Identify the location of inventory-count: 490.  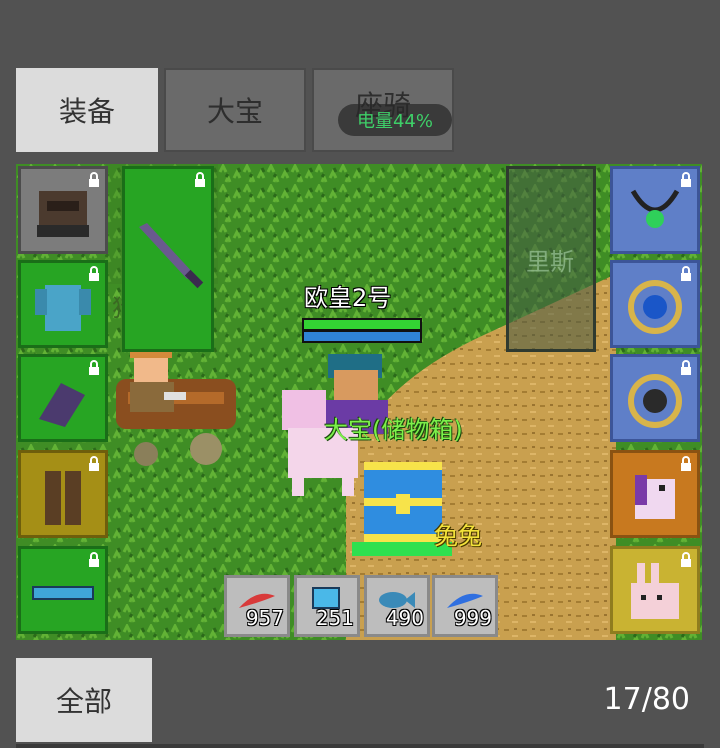
(404, 618).